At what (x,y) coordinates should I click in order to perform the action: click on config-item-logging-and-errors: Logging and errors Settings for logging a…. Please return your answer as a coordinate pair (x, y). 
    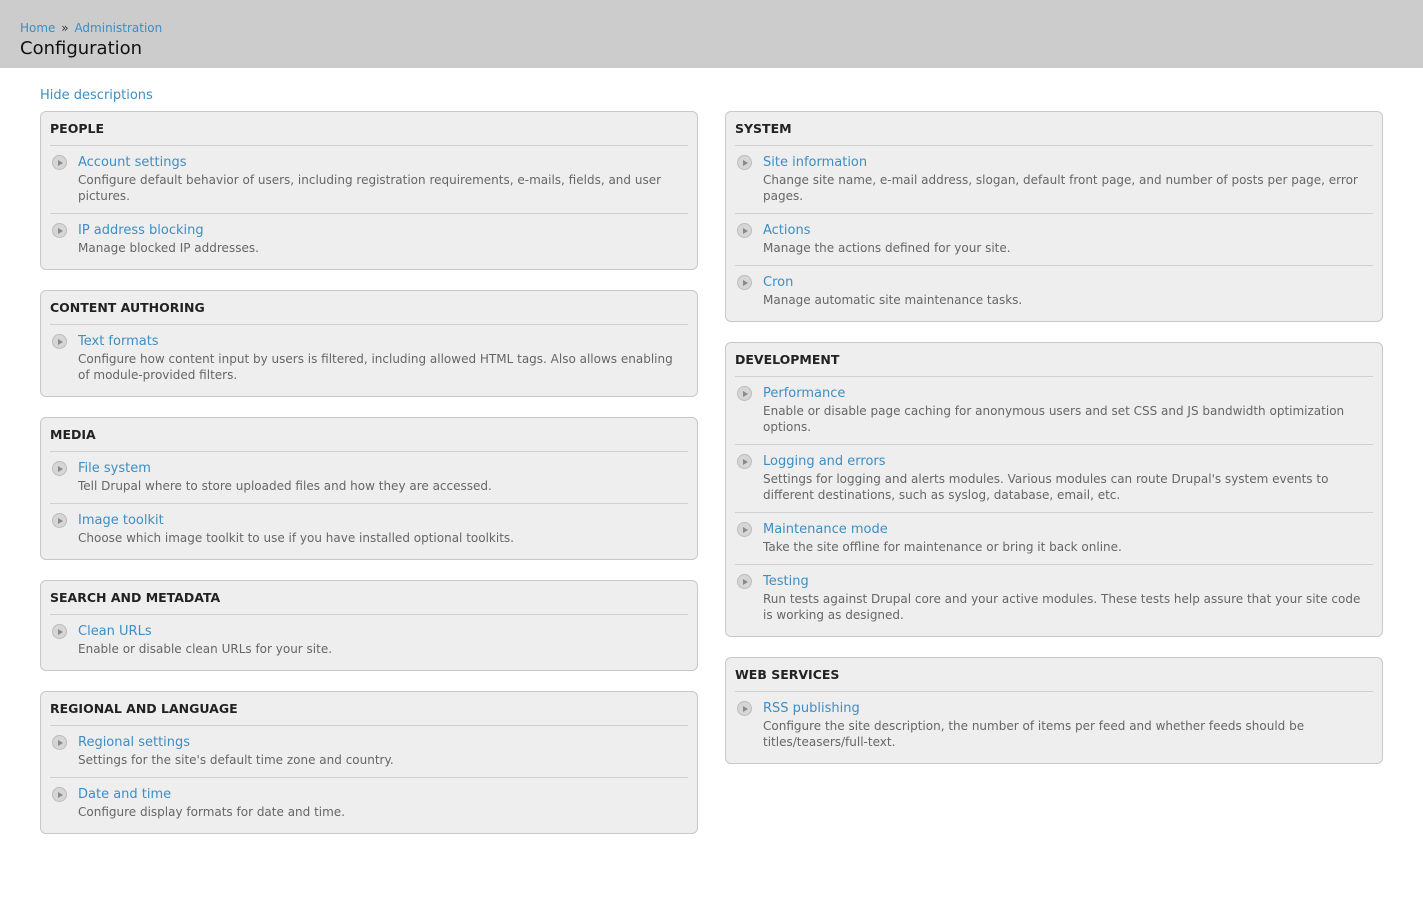
    Looking at the image, I should click on (1054, 479).